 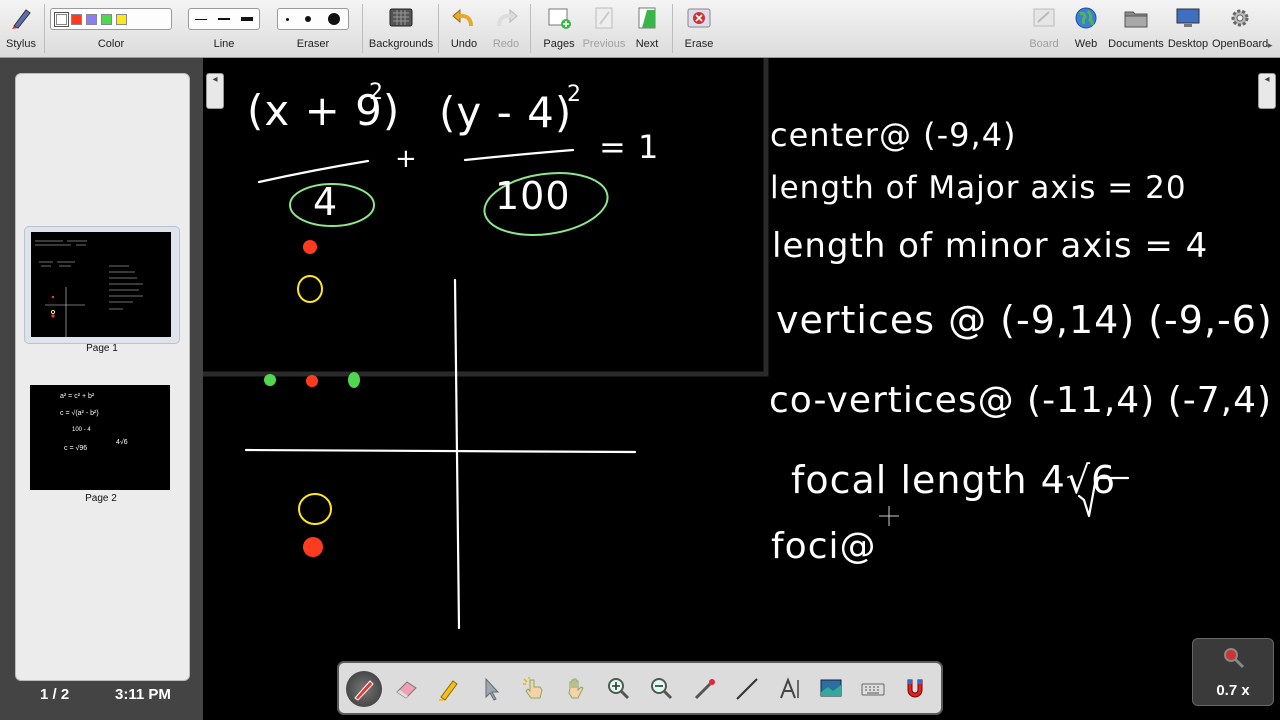 I want to click on color-red-swatch, so click(x=76, y=19).